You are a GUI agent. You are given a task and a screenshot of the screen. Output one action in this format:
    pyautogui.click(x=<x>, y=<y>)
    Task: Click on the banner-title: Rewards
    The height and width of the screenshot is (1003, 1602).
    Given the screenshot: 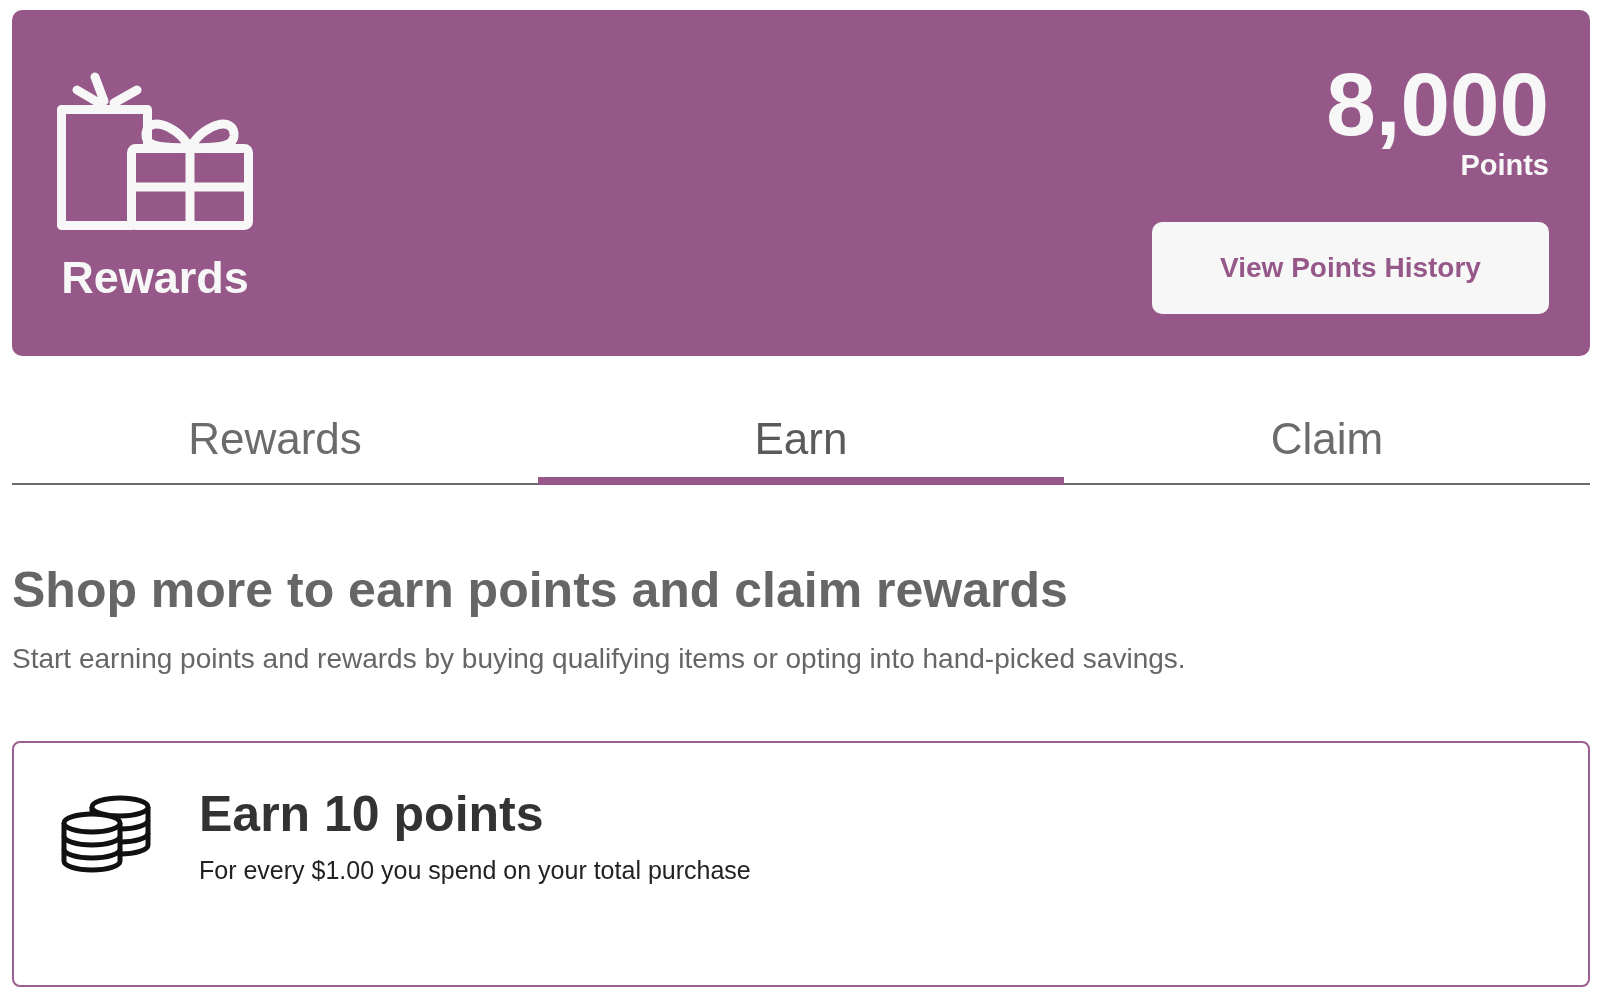 What is the action you would take?
    pyautogui.click(x=155, y=277)
    